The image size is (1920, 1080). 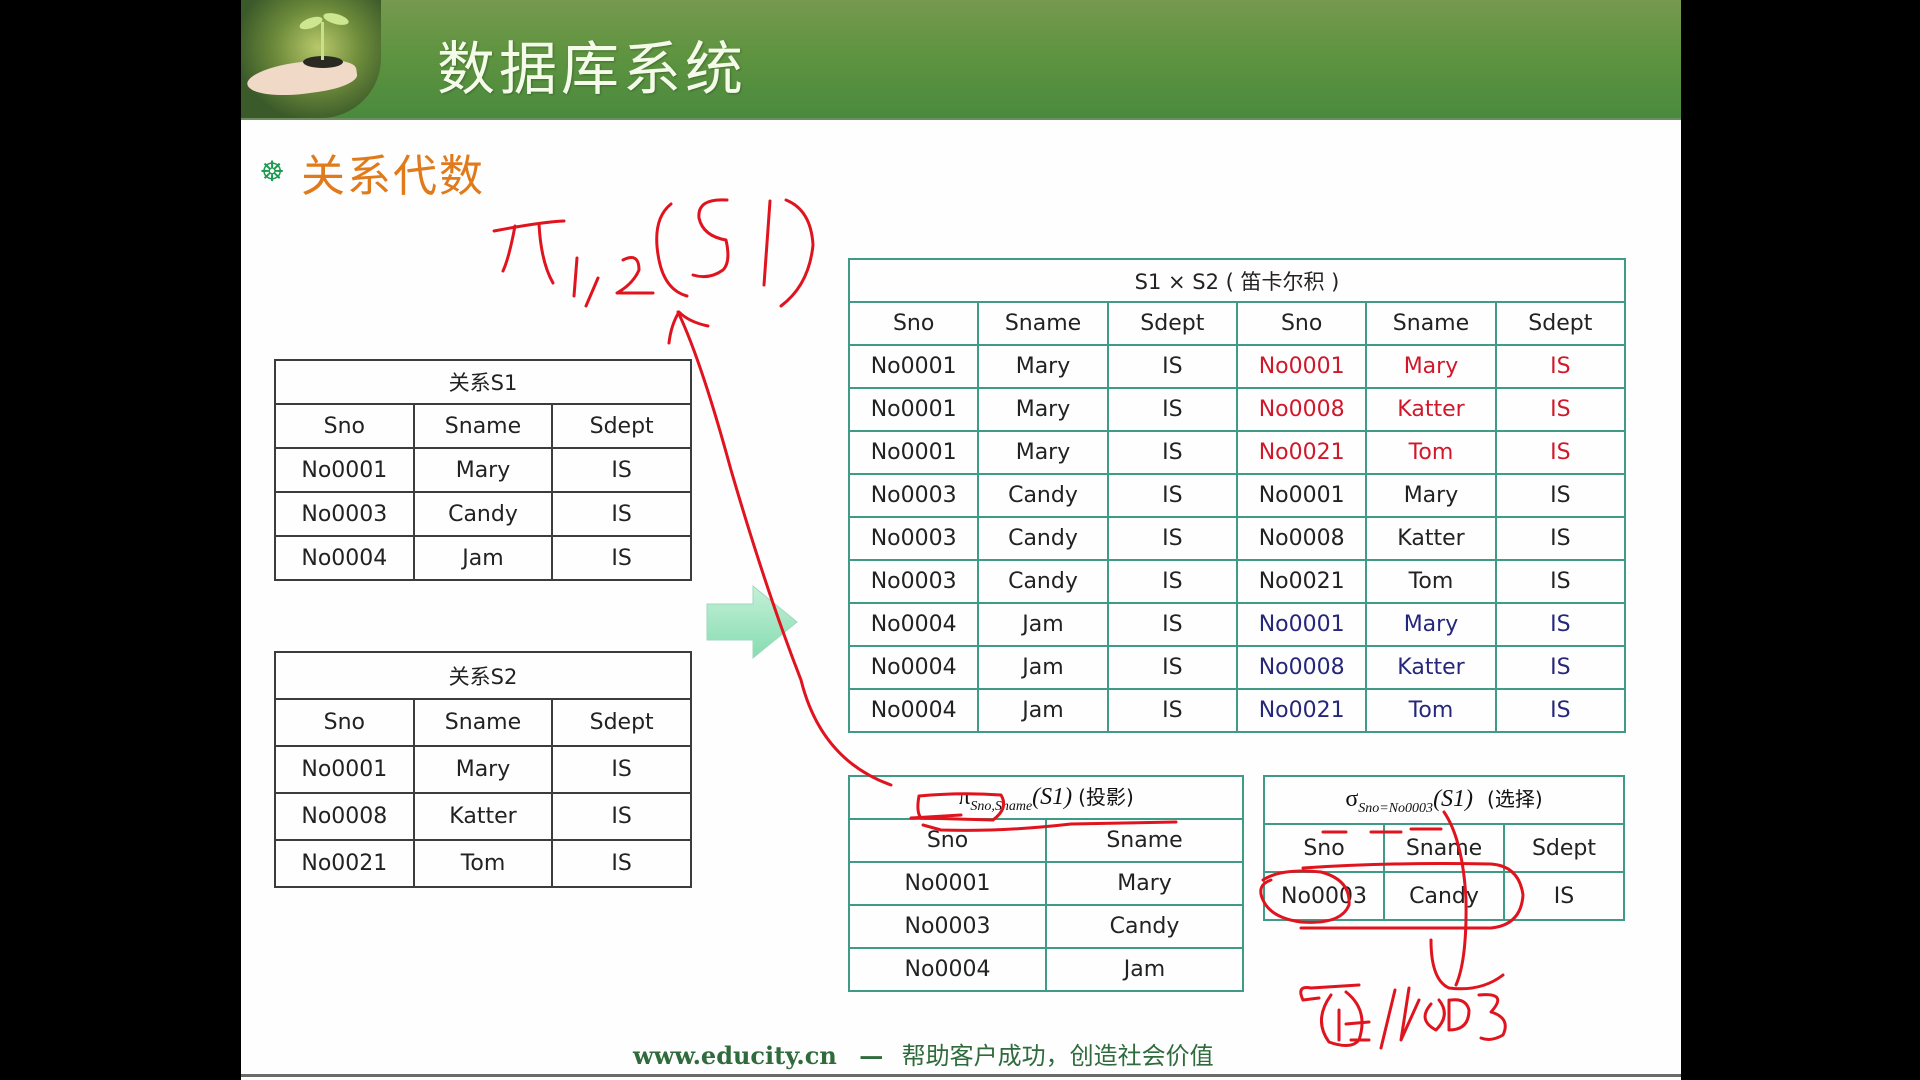 I want to click on handwritten-projection-formula, so click(x=653, y=253).